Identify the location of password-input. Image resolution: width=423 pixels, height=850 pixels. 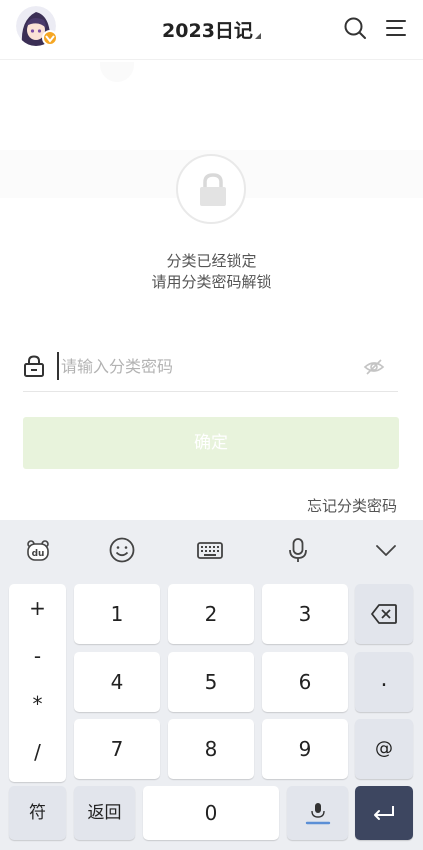
(202, 366).